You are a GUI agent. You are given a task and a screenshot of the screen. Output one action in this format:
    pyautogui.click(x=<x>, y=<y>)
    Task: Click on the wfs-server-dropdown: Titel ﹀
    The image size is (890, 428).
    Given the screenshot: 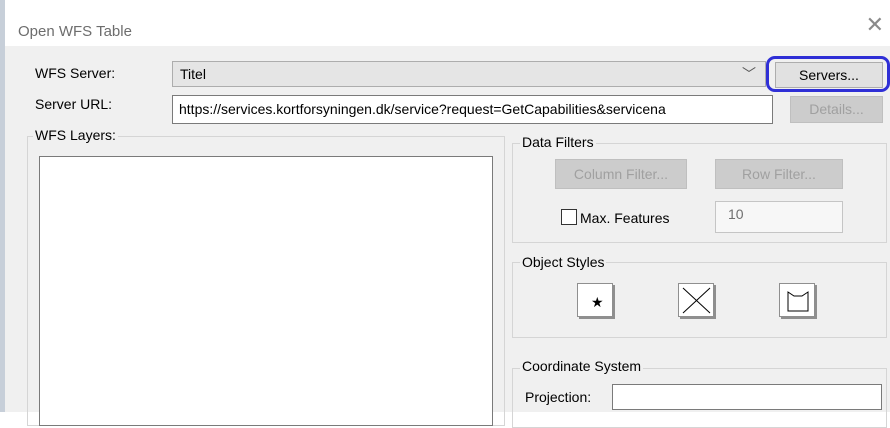 What is the action you would take?
    pyautogui.click(x=469, y=74)
    